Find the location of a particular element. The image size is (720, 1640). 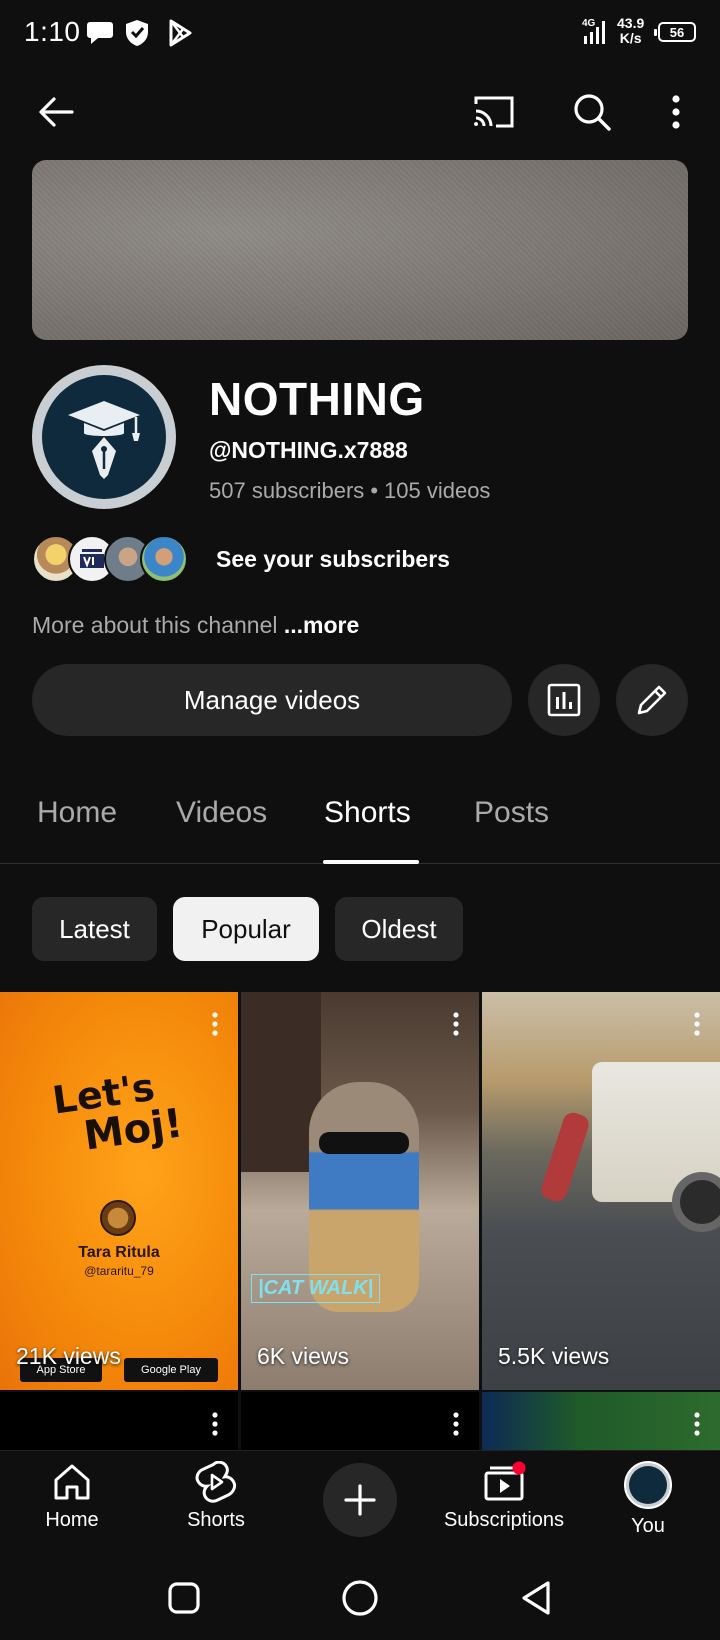

network-speed-unit: K/s is located at coordinates (630, 38).